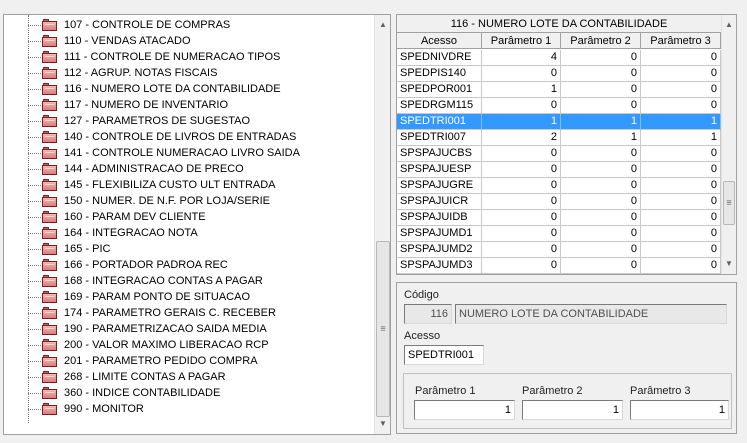 This screenshot has width=747, height=443. I want to click on table-row: SPSPAJUMD3 0 0 0, so click(559, 266).